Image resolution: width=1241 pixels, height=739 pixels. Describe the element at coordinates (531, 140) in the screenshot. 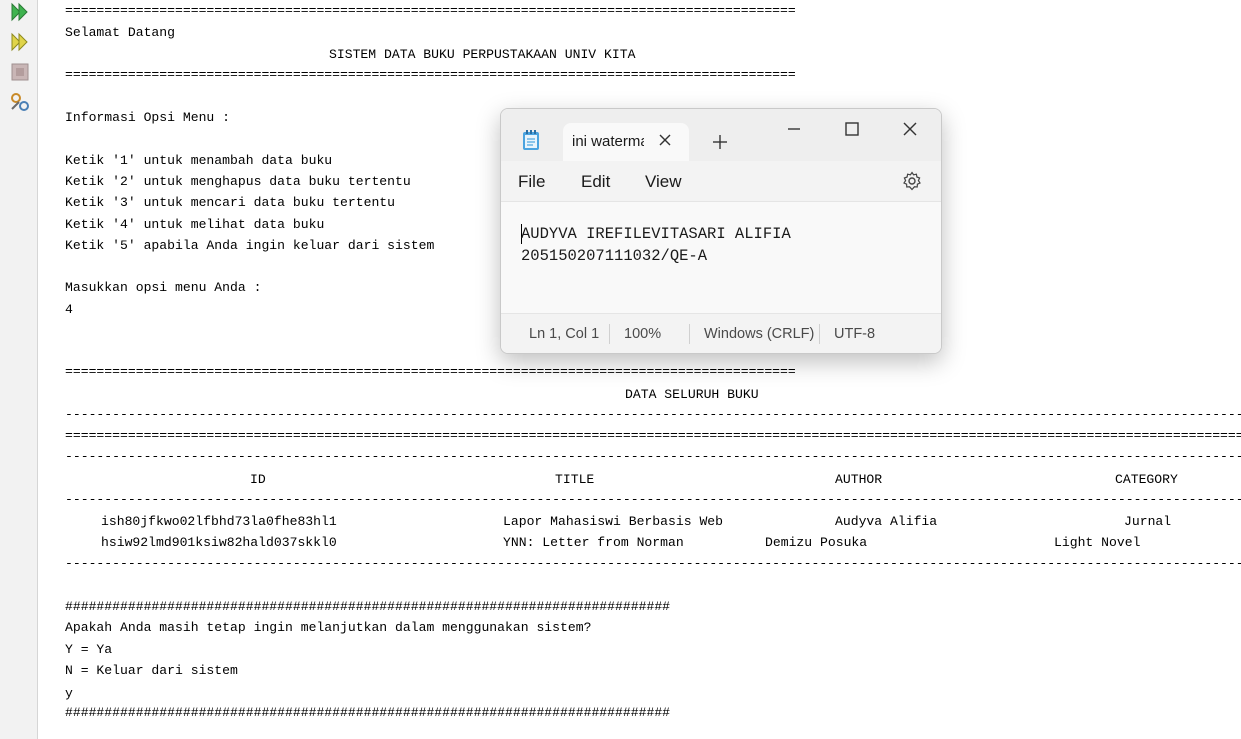

I see `notepad-app-icon` at that location.